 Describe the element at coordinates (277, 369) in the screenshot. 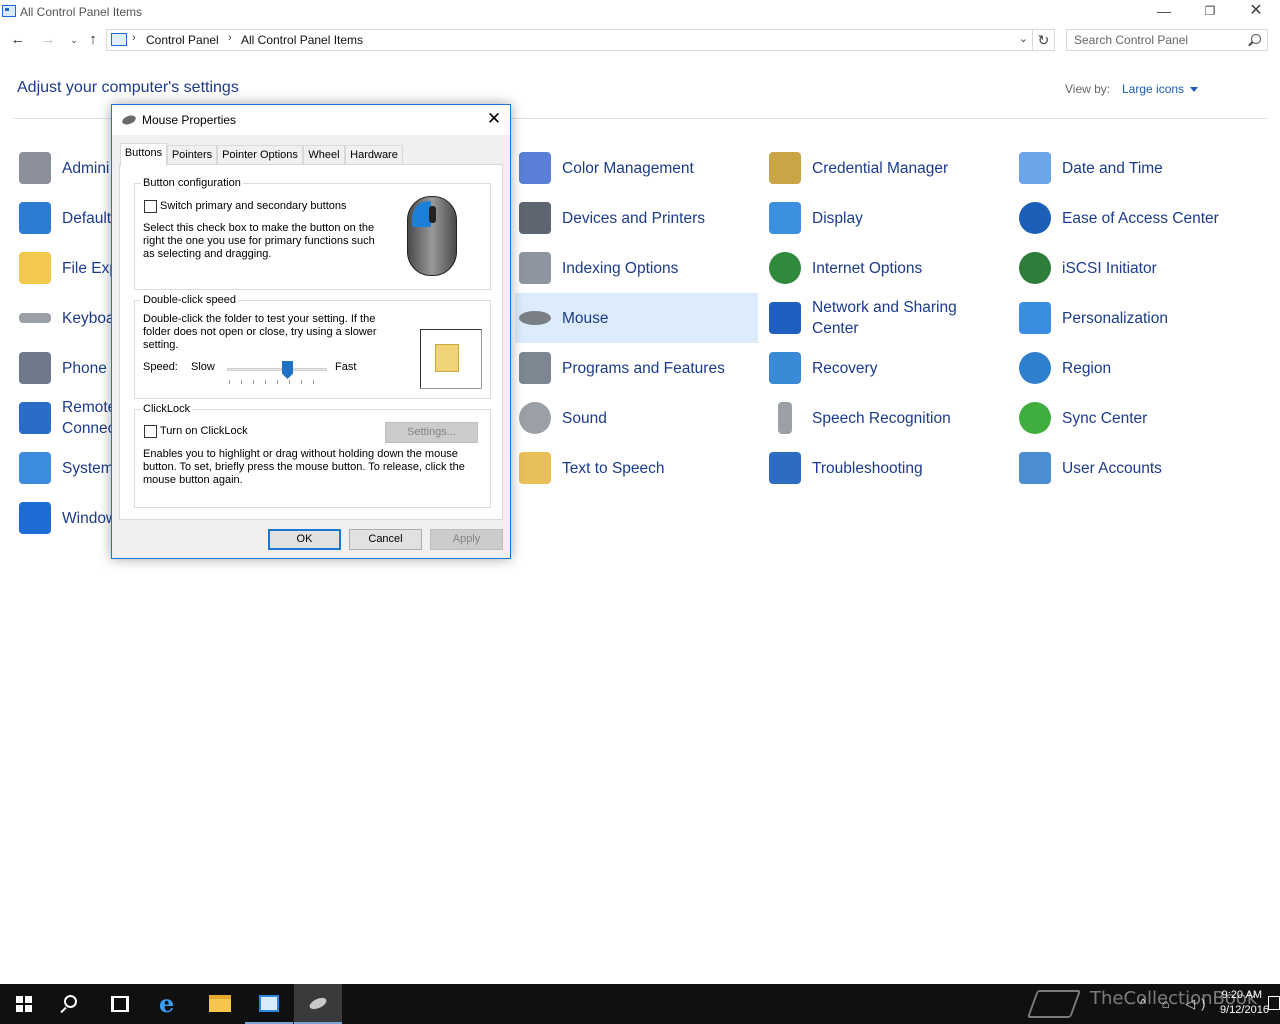

I see `speed-slider-track` at that location.